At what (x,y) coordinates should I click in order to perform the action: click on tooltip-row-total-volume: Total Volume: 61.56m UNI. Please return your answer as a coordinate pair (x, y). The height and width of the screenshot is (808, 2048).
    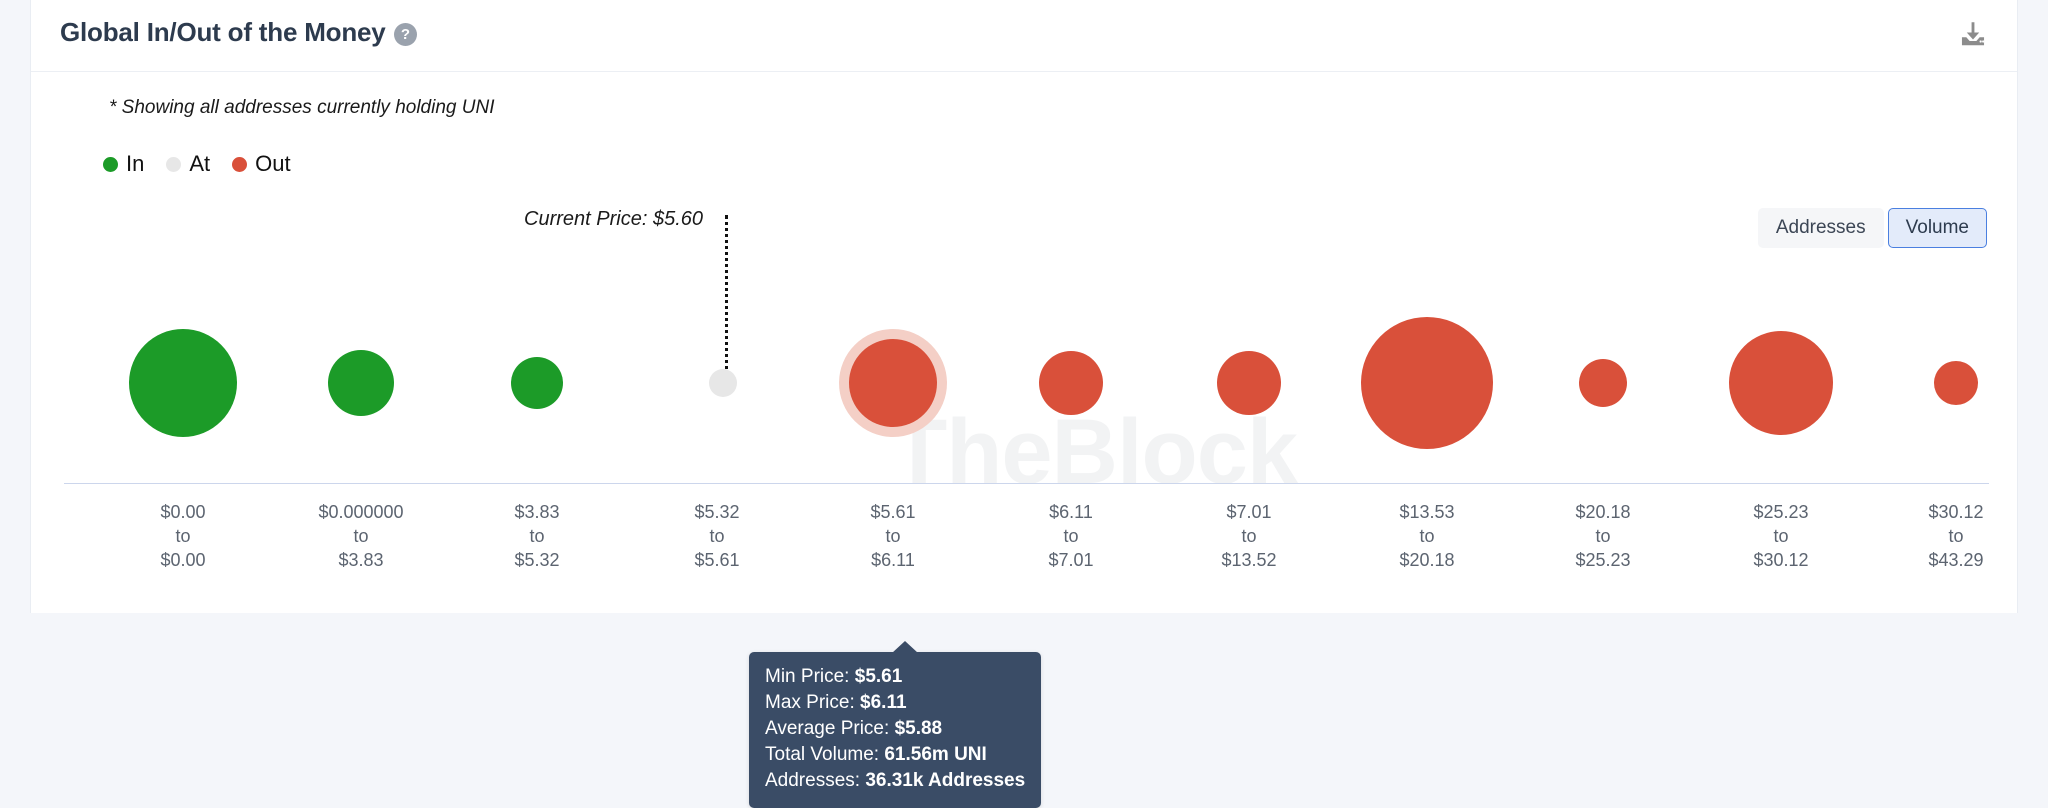
    Looking at the image, I should click on (895, 755).